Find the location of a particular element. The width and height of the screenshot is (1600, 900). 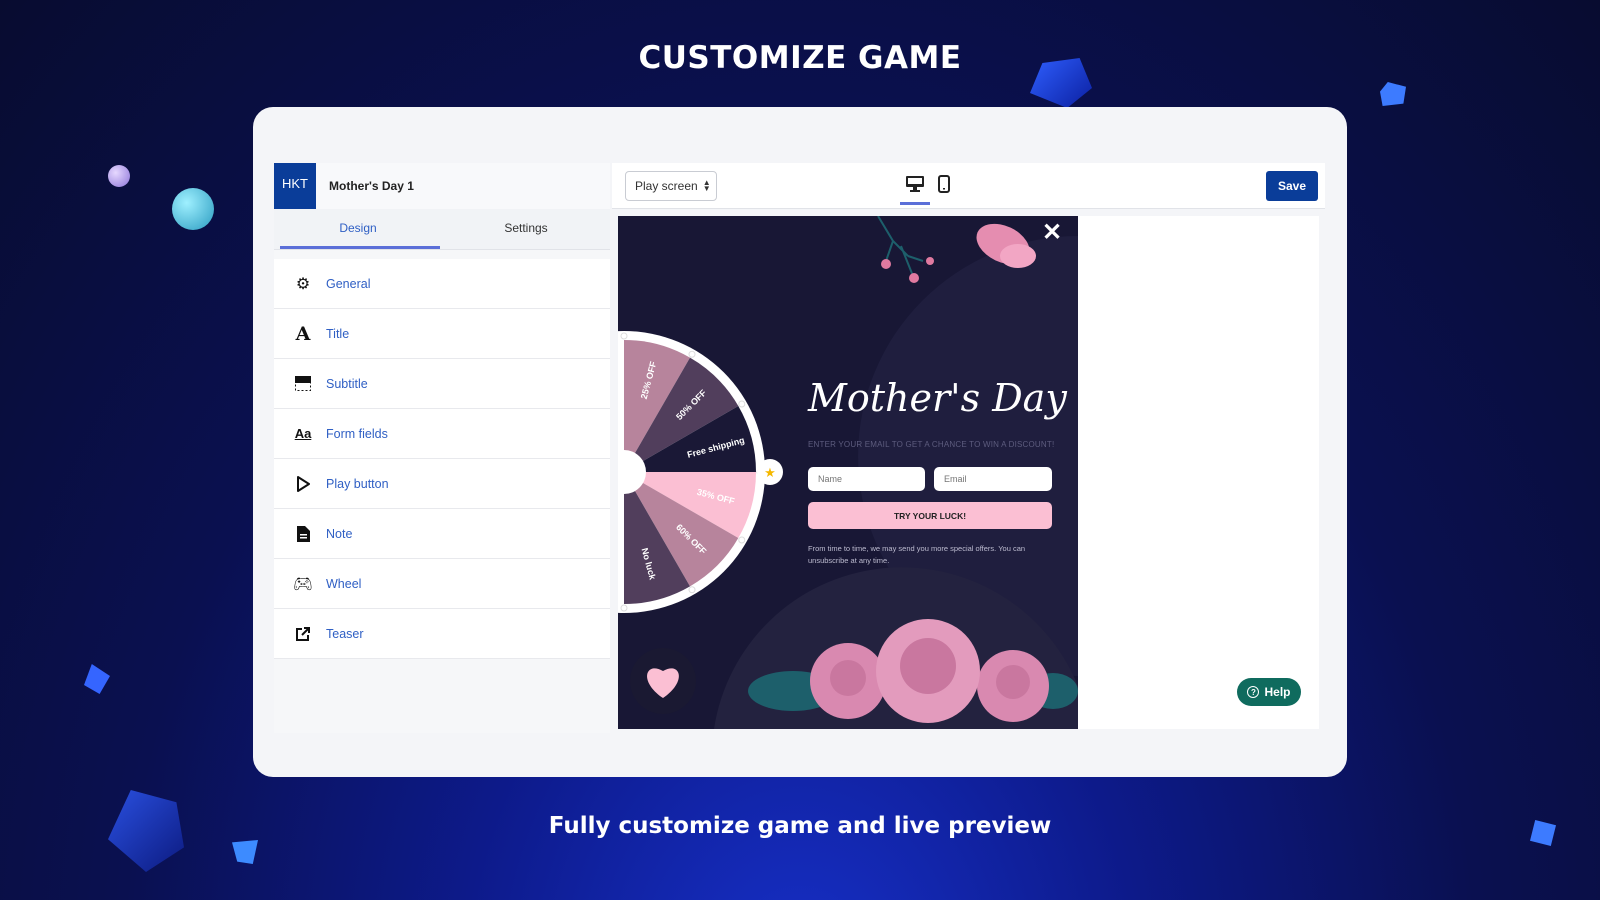

try-luck-button: TRY YOUR LUCK! is located at coordinates (930, 515).